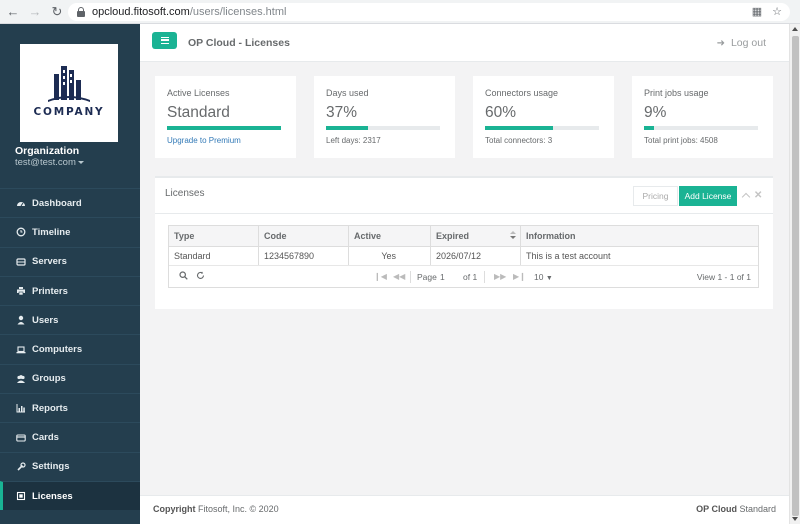 This screenshot has width=800, height=524. Describe the element at coordinates (238, 12) in the screenshot. I see `url-path: /users/licenses.html` at that location.